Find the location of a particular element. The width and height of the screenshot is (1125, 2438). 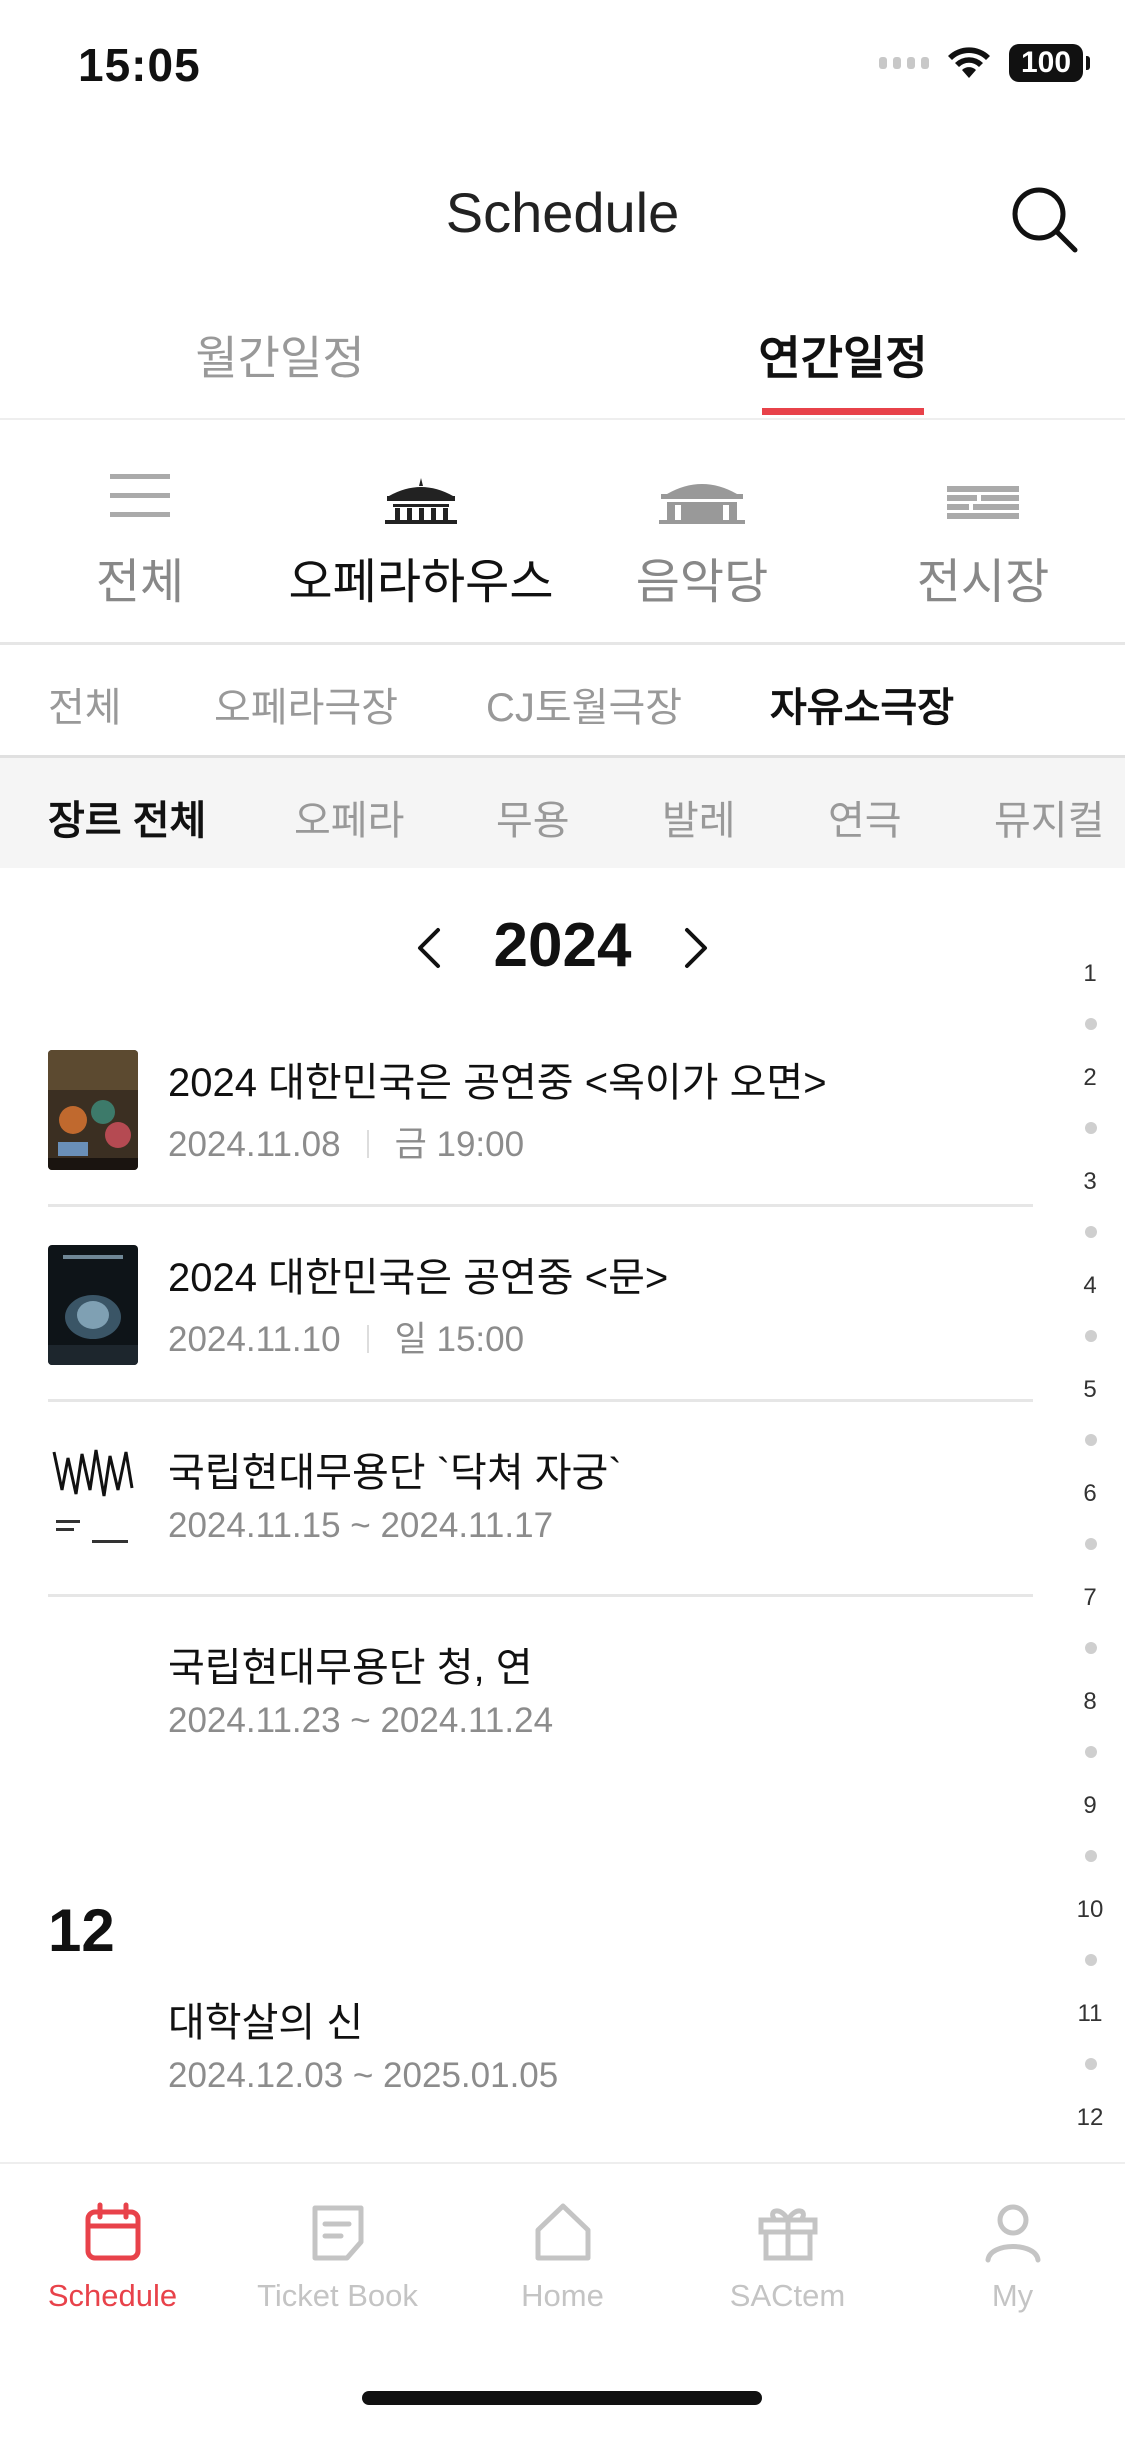

month-header: 12 is located at coordinates (81, 1930).